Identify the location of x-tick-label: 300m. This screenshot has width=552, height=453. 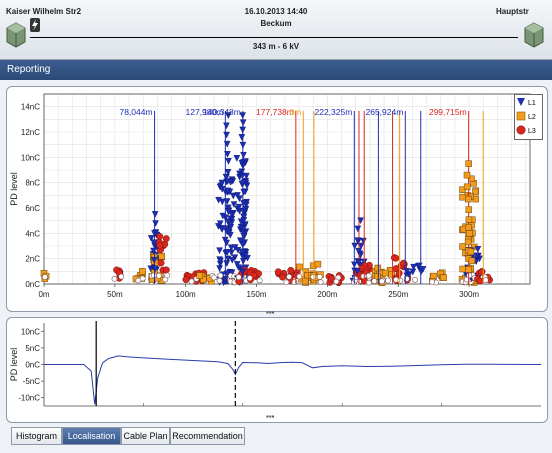
(469, 294).